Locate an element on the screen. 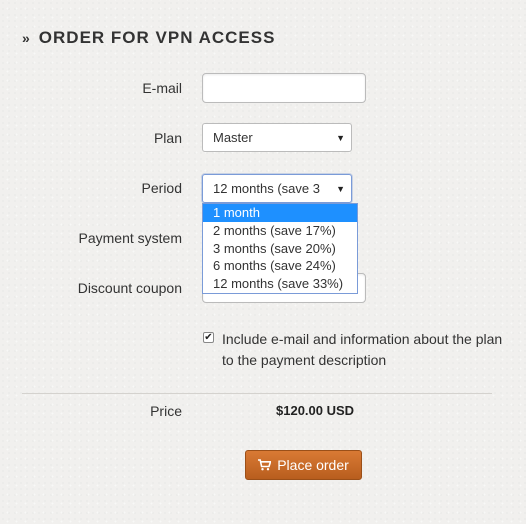 This screenshot has height=524, width=526. place-order-button: Place order is located at coordinates (303, 465).